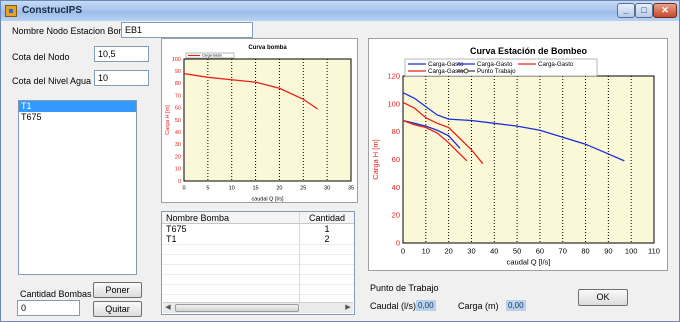 Image resolution: width=680 pixels, height=322 pixels. Describe the element at coordinates (168, 308) in the screenshot. I see `scroll-left-icon: ◀` at that location.